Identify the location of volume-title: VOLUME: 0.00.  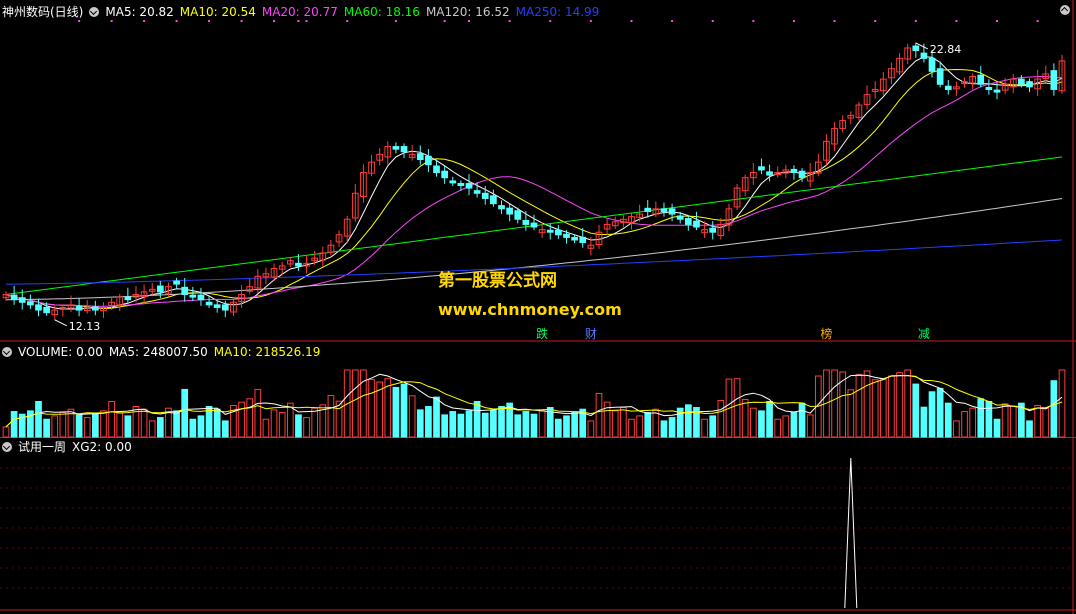
(60, 352).